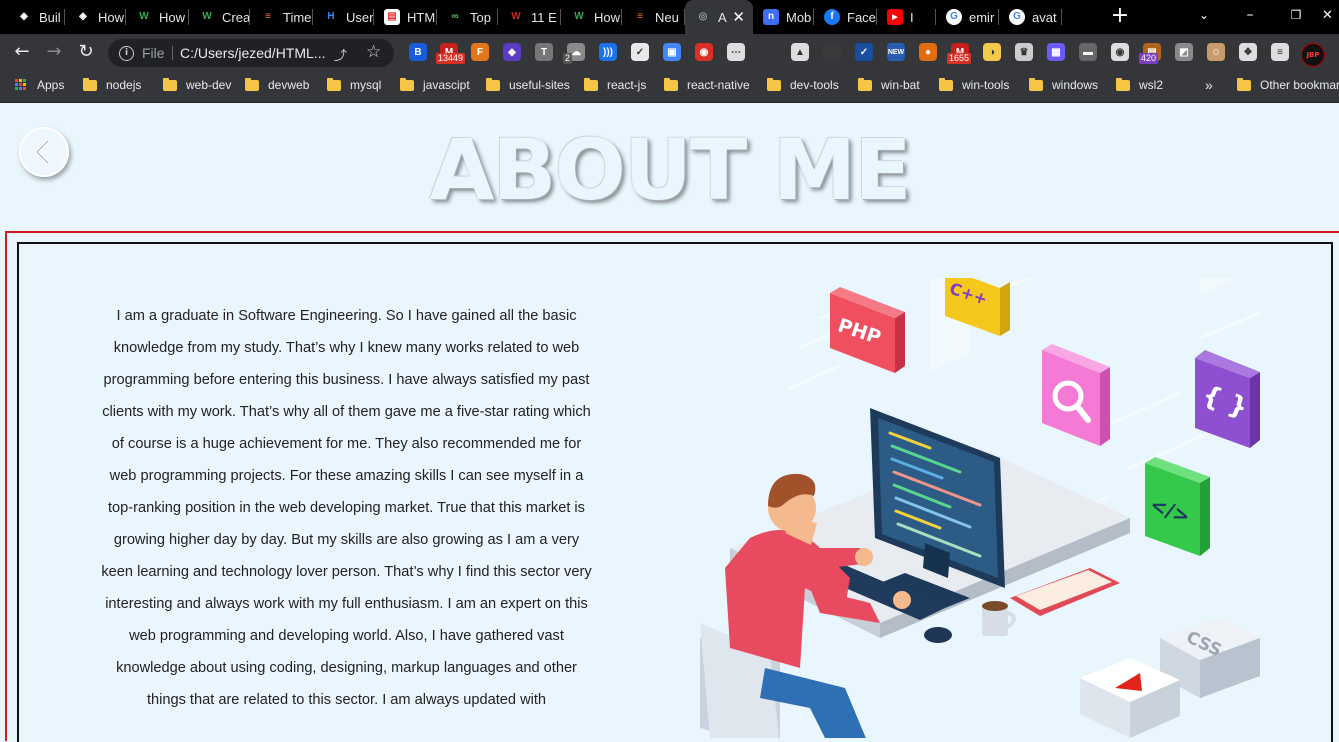  What do you see at coordinates (1075, 85) in the screenshot?
I see `bookmark-folder-label: windows` at bounding box center [1075, 85].